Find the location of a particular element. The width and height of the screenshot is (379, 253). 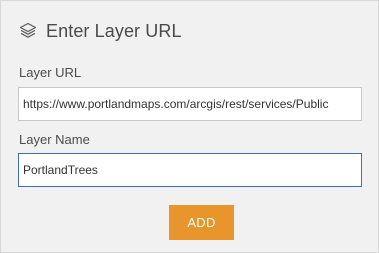

layer-url-label: Layer URL is located at coordinates (50, 72).